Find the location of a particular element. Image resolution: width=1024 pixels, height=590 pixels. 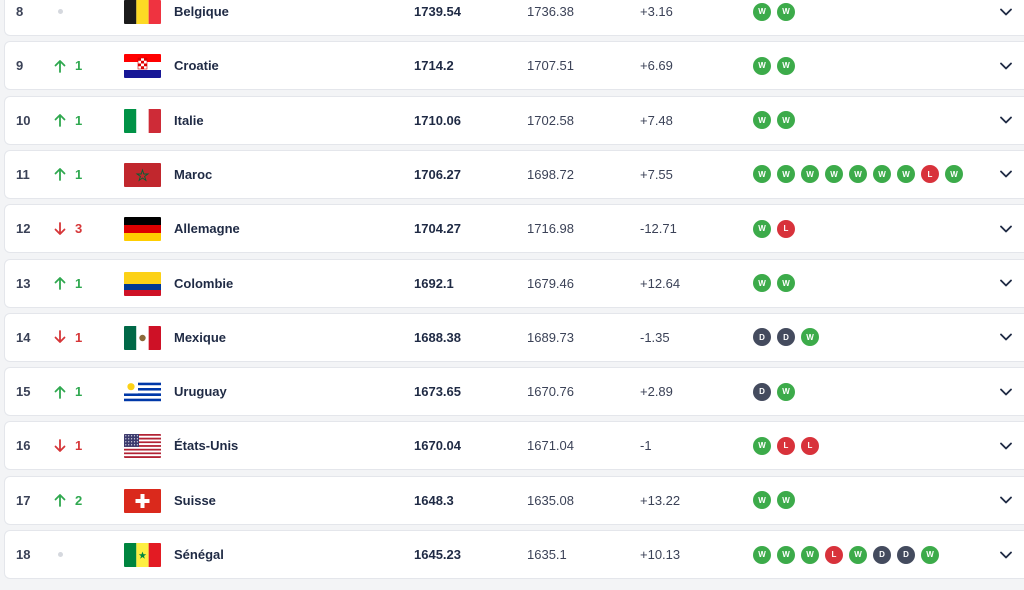

flag-sn-icon is located at coordinates (142, 555).